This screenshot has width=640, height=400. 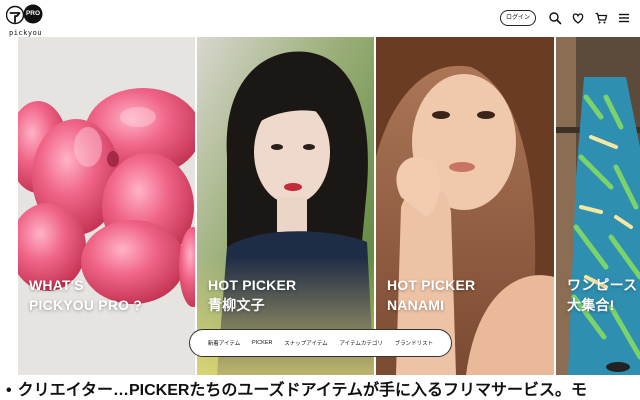 What do you see at coordinates (431, 295) in the screenshot?
I see `hero-caption: HOT PICKER NANAMI` at bounding box center [431, 295].